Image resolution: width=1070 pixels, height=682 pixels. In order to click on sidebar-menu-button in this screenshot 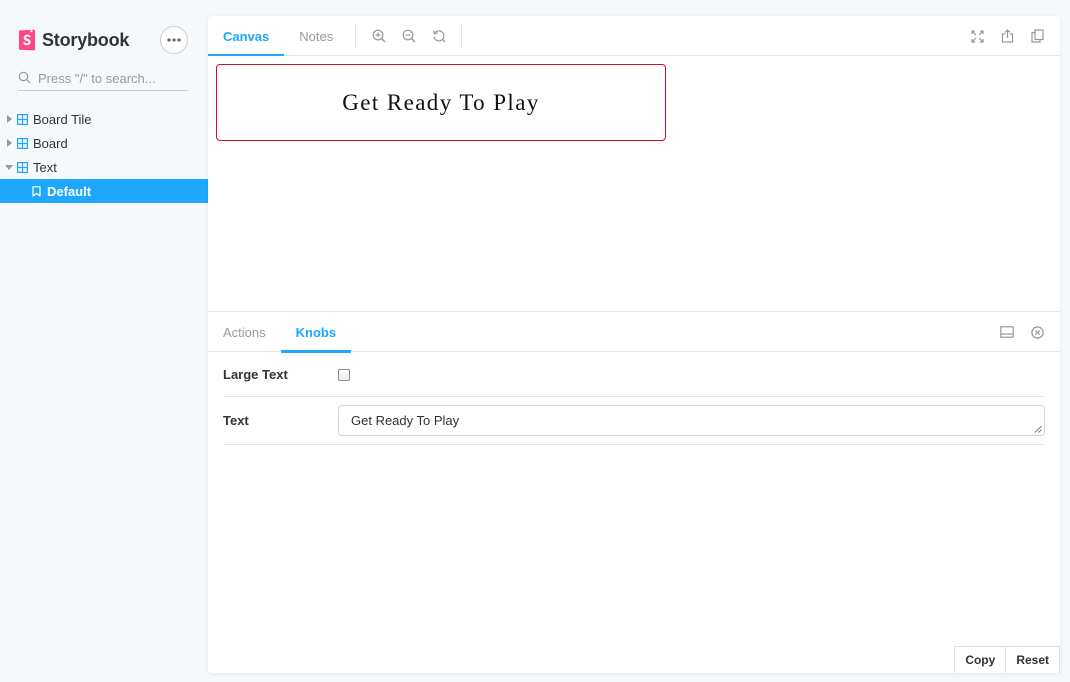, I will do `click(174, 40)`.